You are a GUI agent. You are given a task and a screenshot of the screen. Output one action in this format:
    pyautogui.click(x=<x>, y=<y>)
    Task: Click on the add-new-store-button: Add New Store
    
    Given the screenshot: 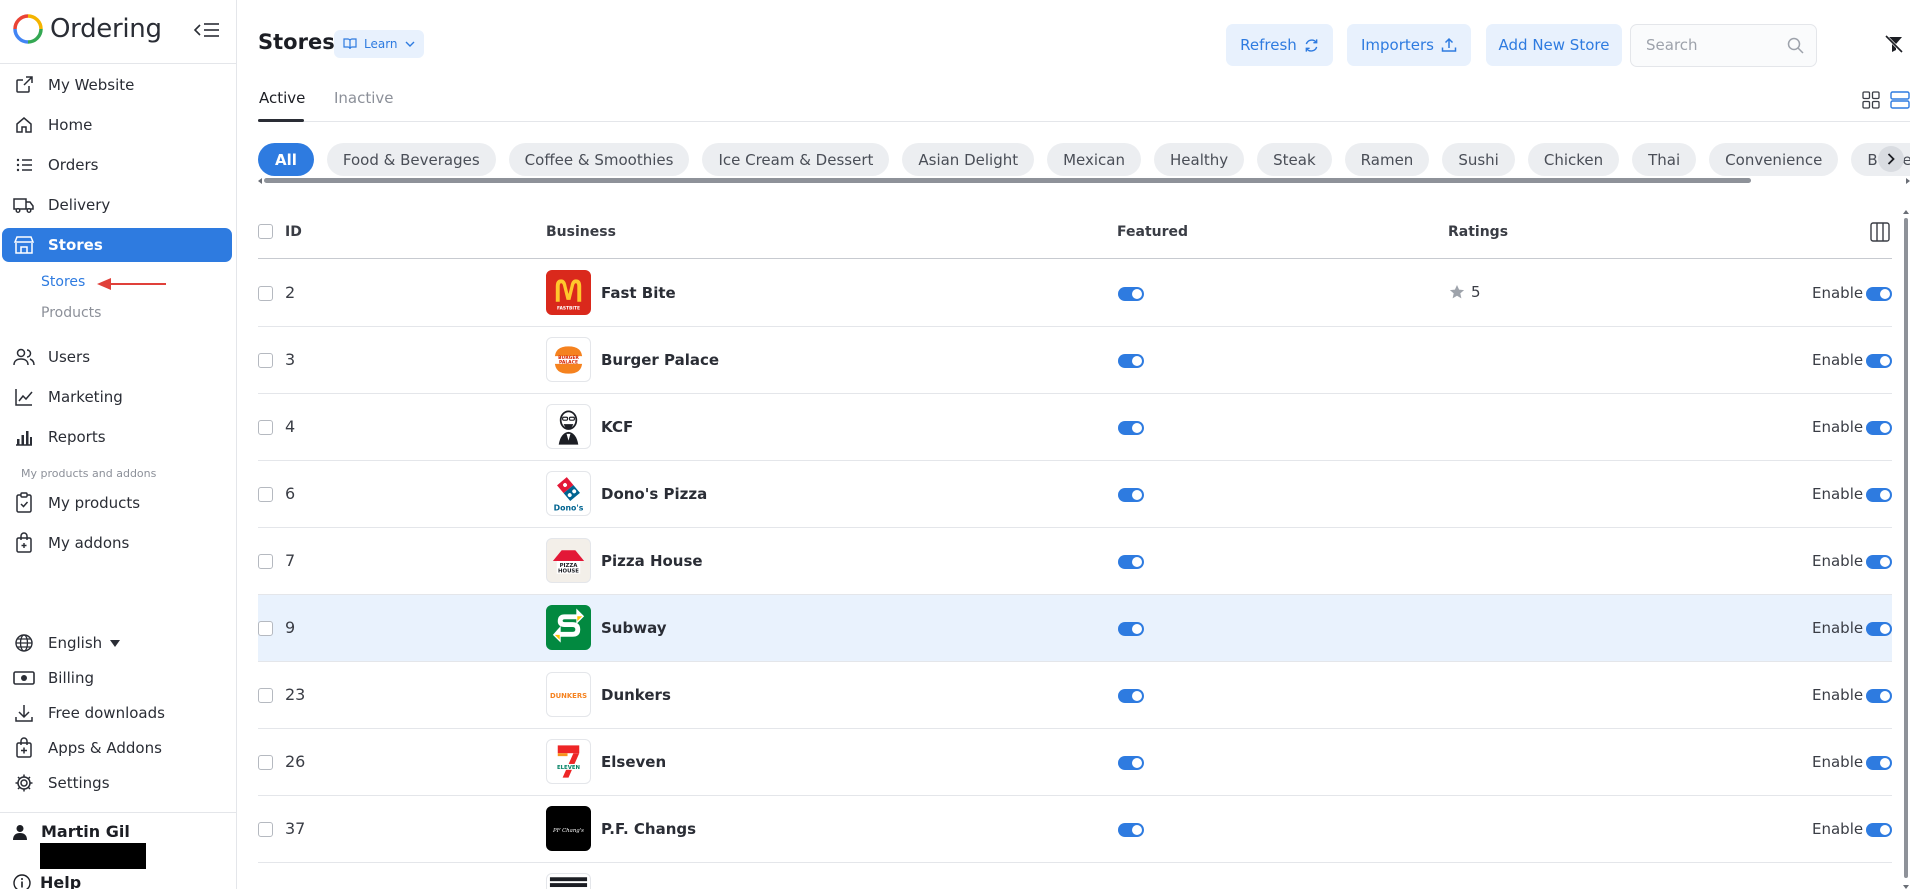 What is the action you would take?
    pyautogui.click(x=1554, y=45)
    